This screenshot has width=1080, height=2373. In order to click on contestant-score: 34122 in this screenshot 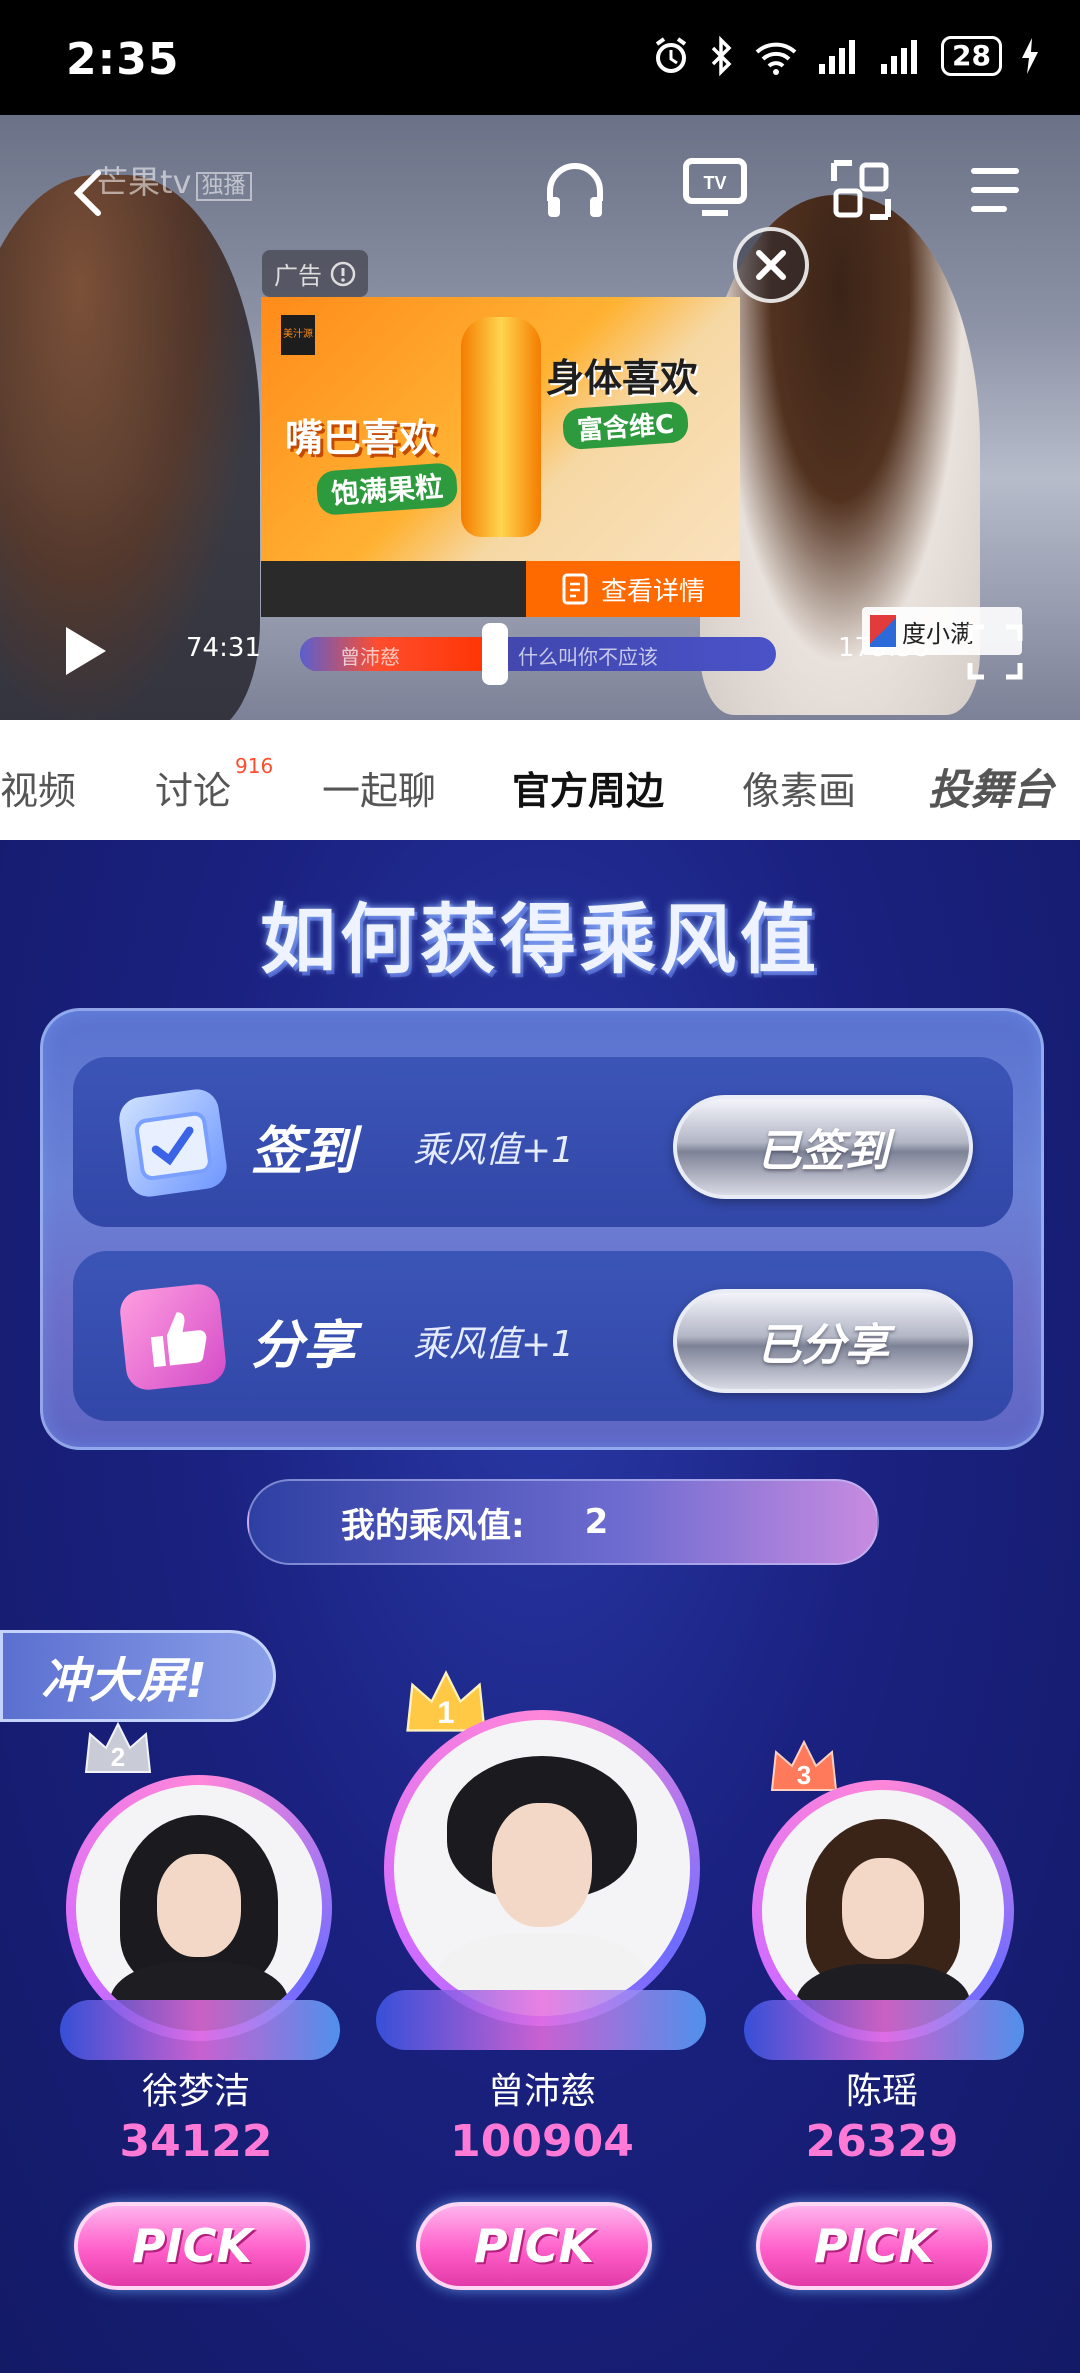, I will do `click(196, 2141)`.